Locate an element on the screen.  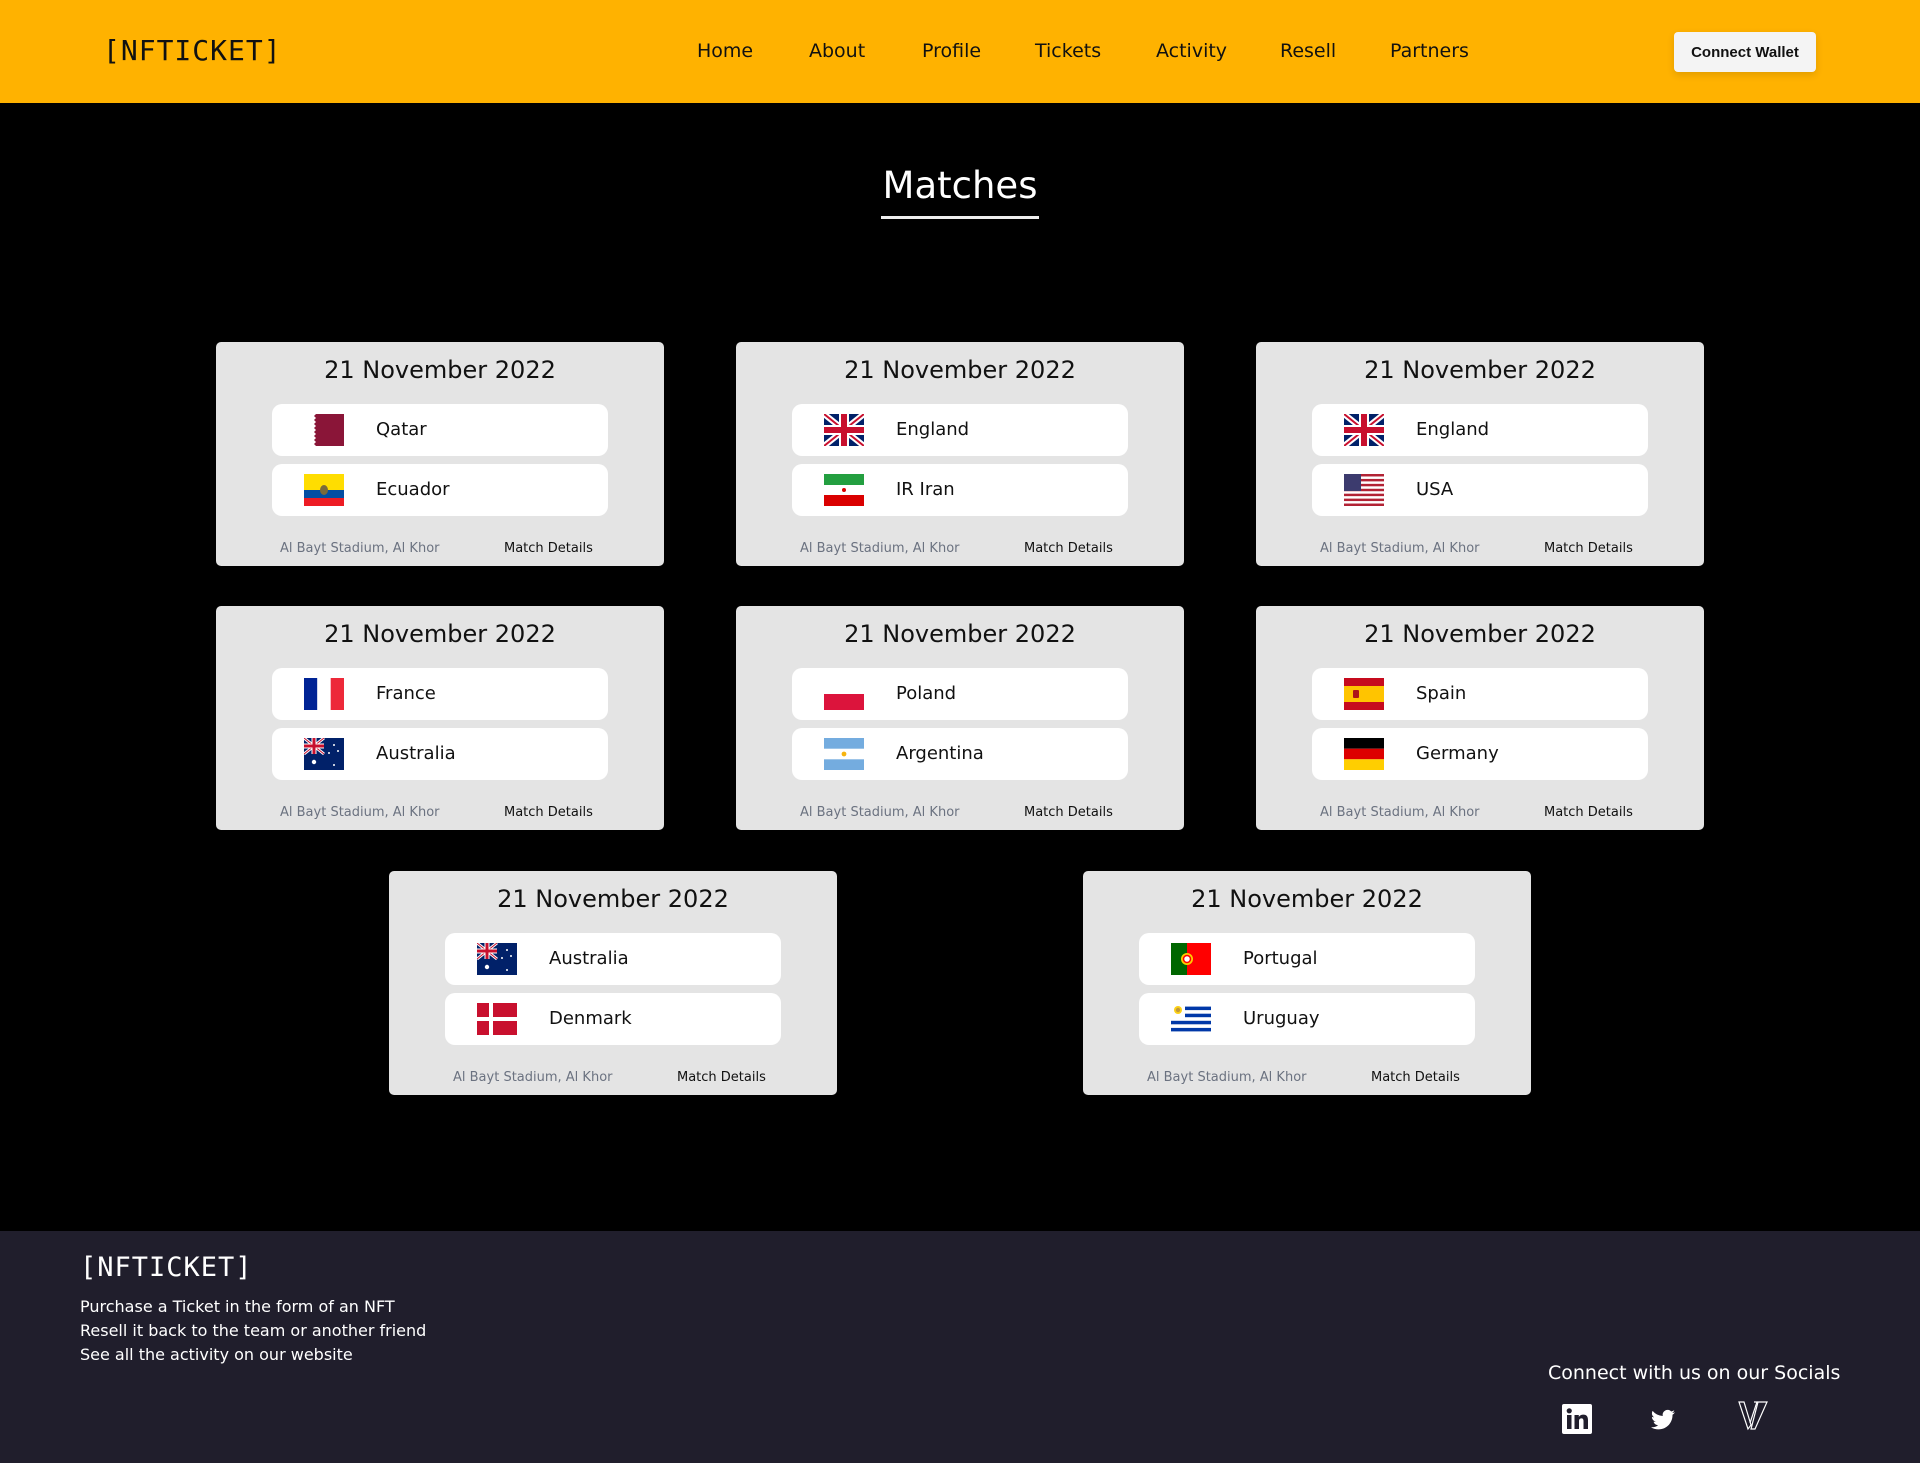
footer-logo: [NFTICKET] is located at coordinates (166, 1267).